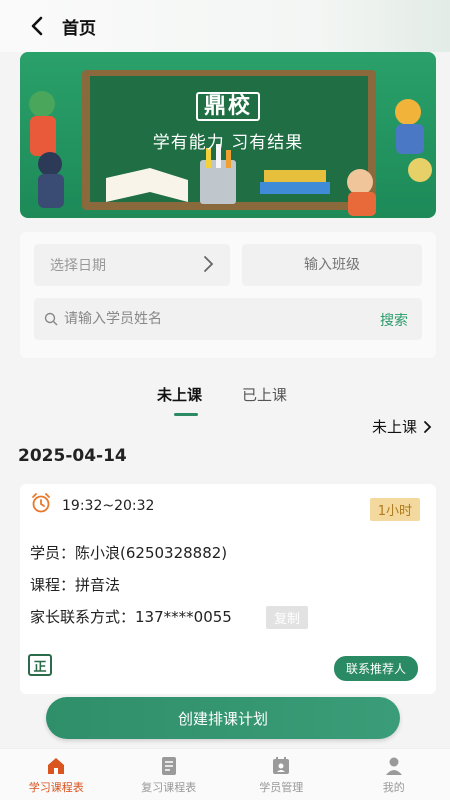 Image resolution: width=450 pixels, height=800 pixels. Describe the element at coordinates (183, 617) in the screenshot. I see `parent-contact-value: 137****0055` at that location.